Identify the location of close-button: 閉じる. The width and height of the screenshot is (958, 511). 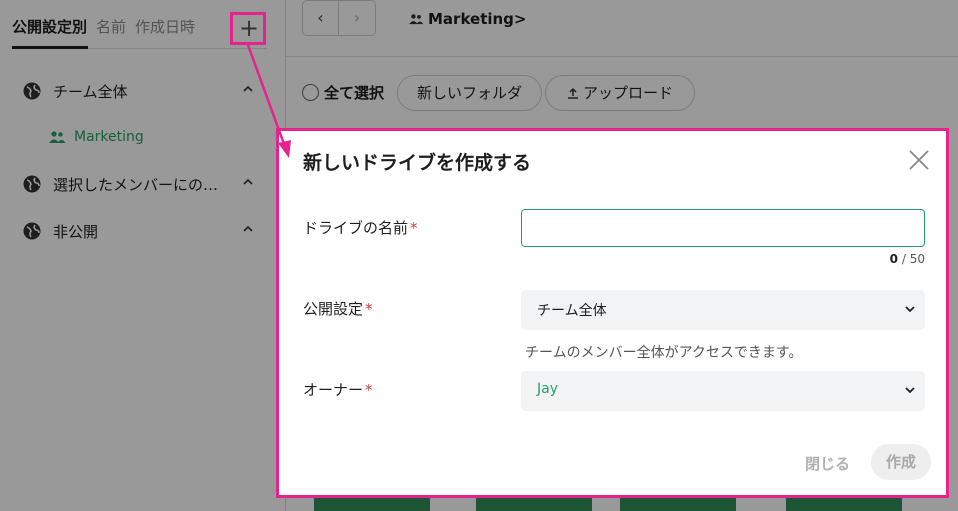
(827, 463).